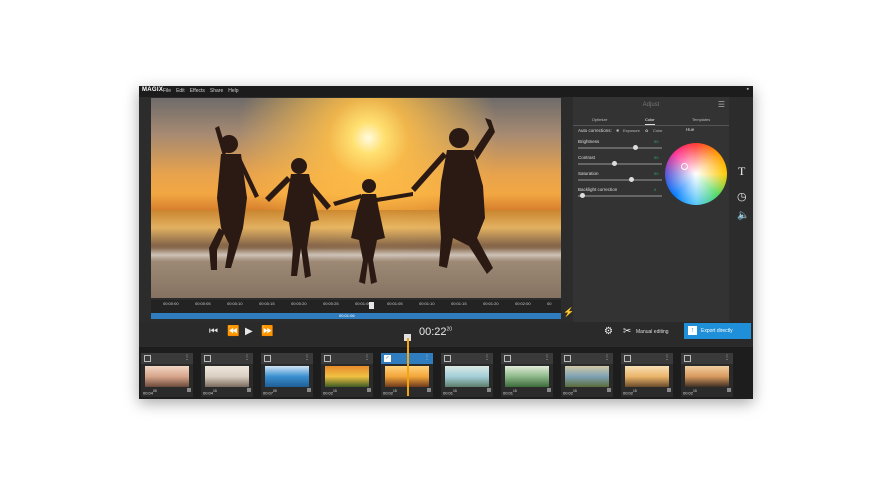 This screenshot has width=891, height=497. I want to click on saturation-label: Saturation, so click(588, 173).